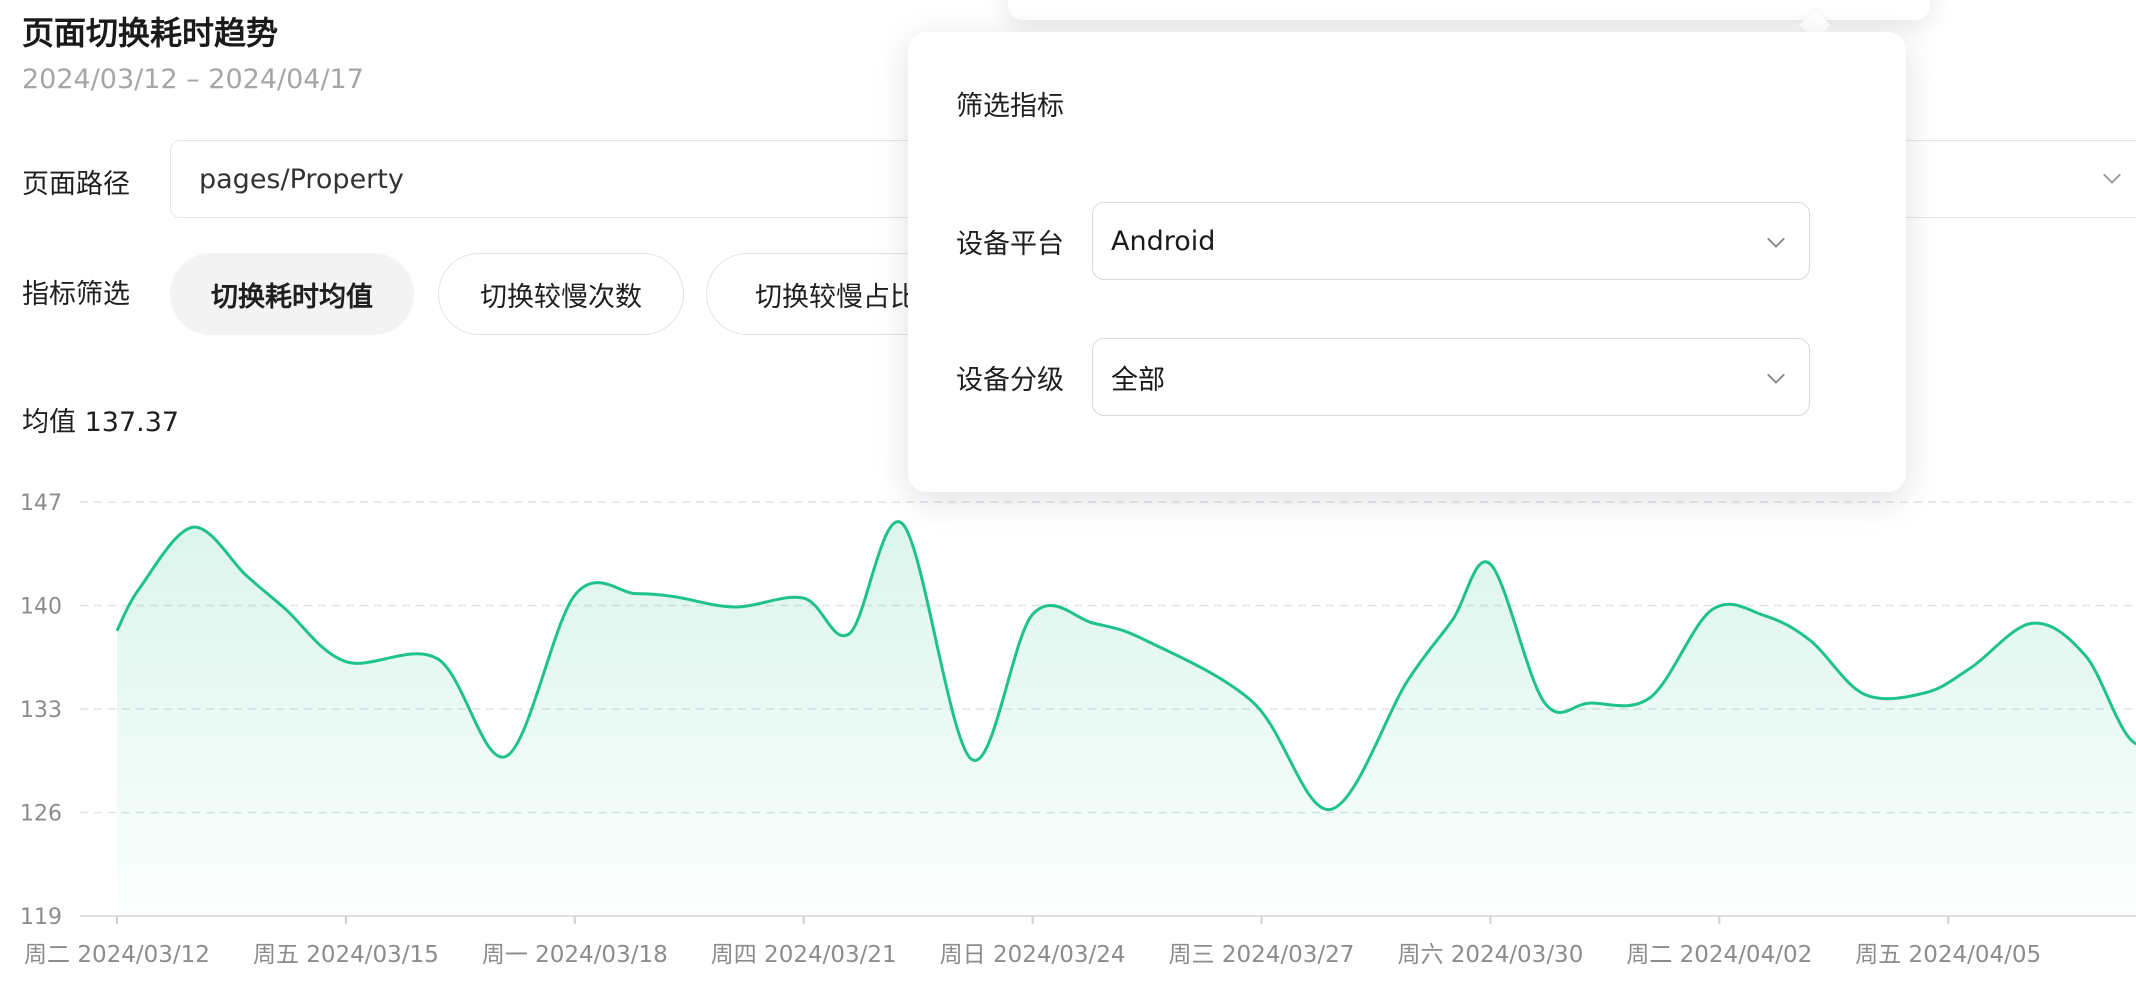  What do you see at coordinates (76, 294) in the screenshot?
I see `metric-label: 指标筛选` at bounding box center [76, 294].